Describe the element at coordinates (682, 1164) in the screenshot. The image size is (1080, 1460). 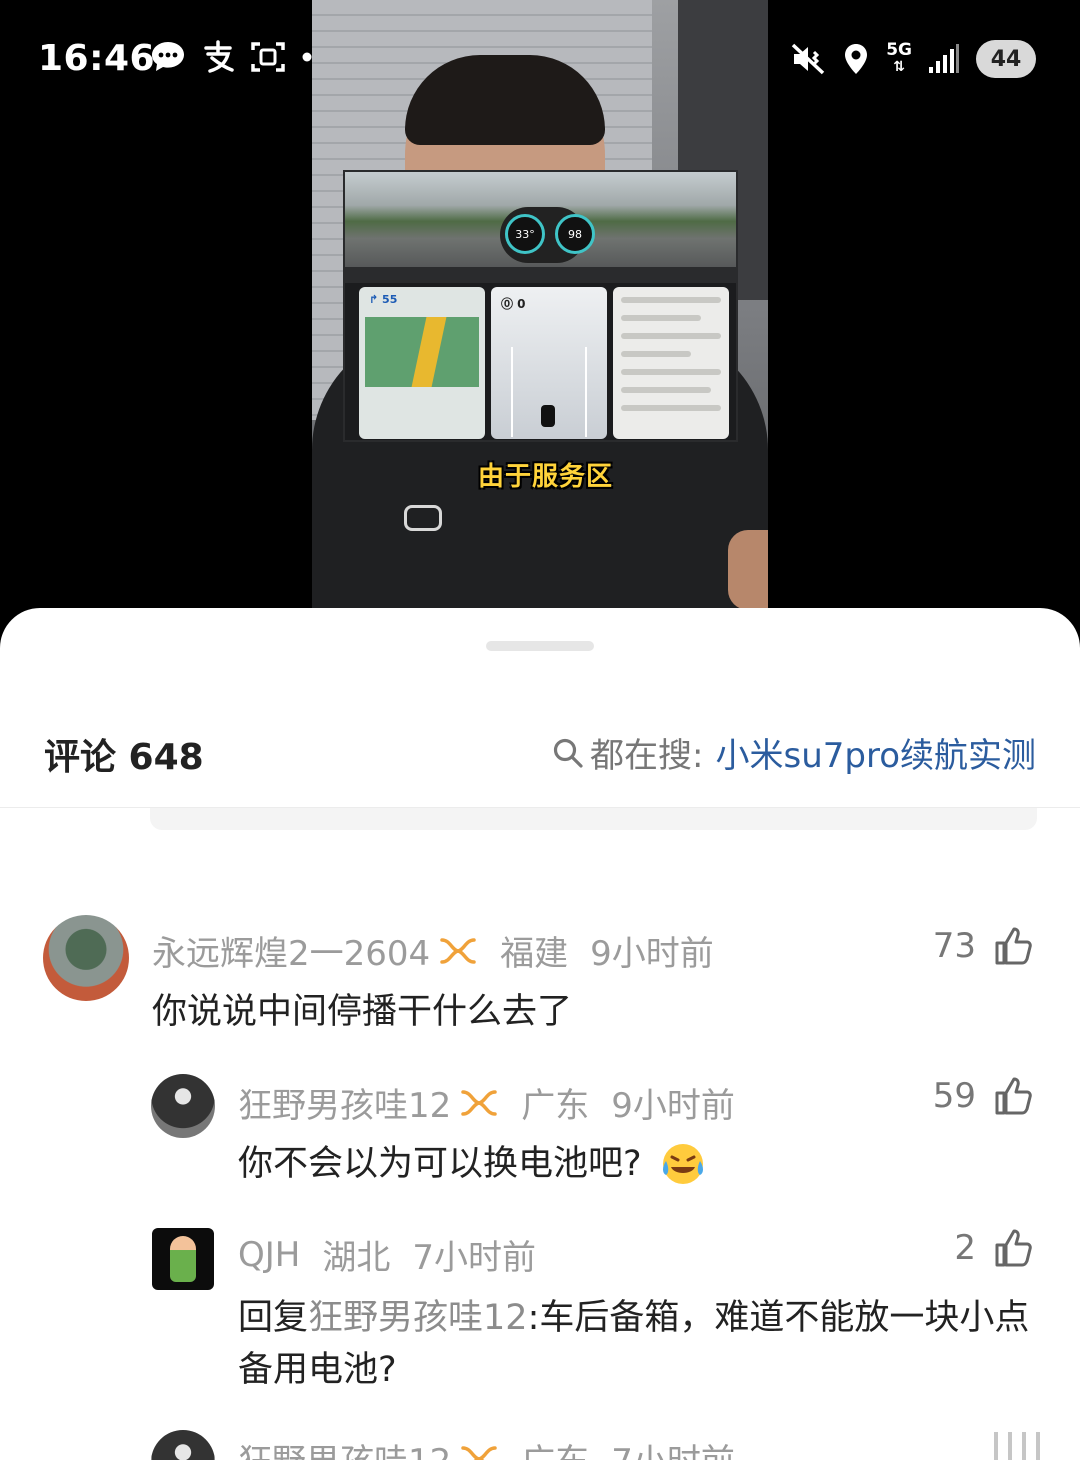
I see `laugh-cry-emoji-icon` at that location.